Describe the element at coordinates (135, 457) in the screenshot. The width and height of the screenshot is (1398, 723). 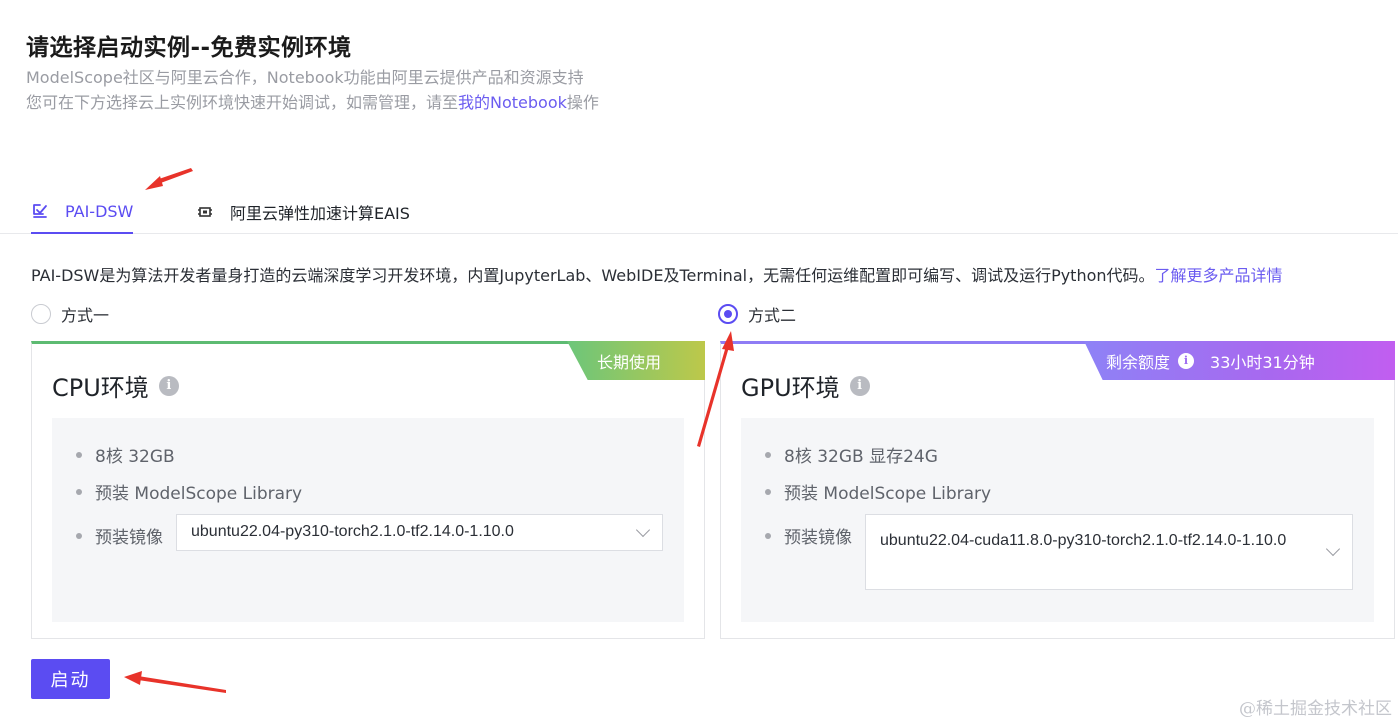
I see `cpu-spec-cores-text: 8核 32GB` at that location.